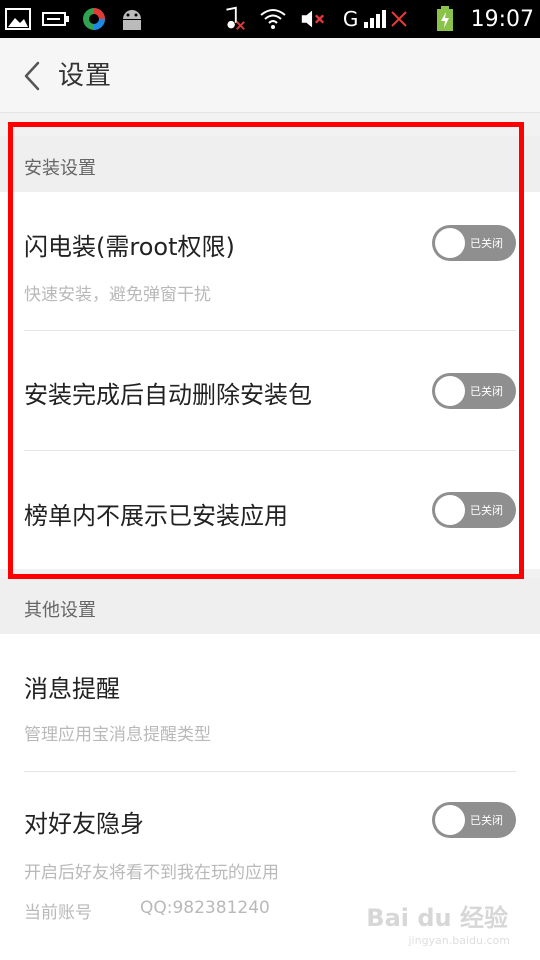 The width and height of the screenshot is (540, 960). I want to click on flash-install-toggle: 已关闭, so click(474, 243).